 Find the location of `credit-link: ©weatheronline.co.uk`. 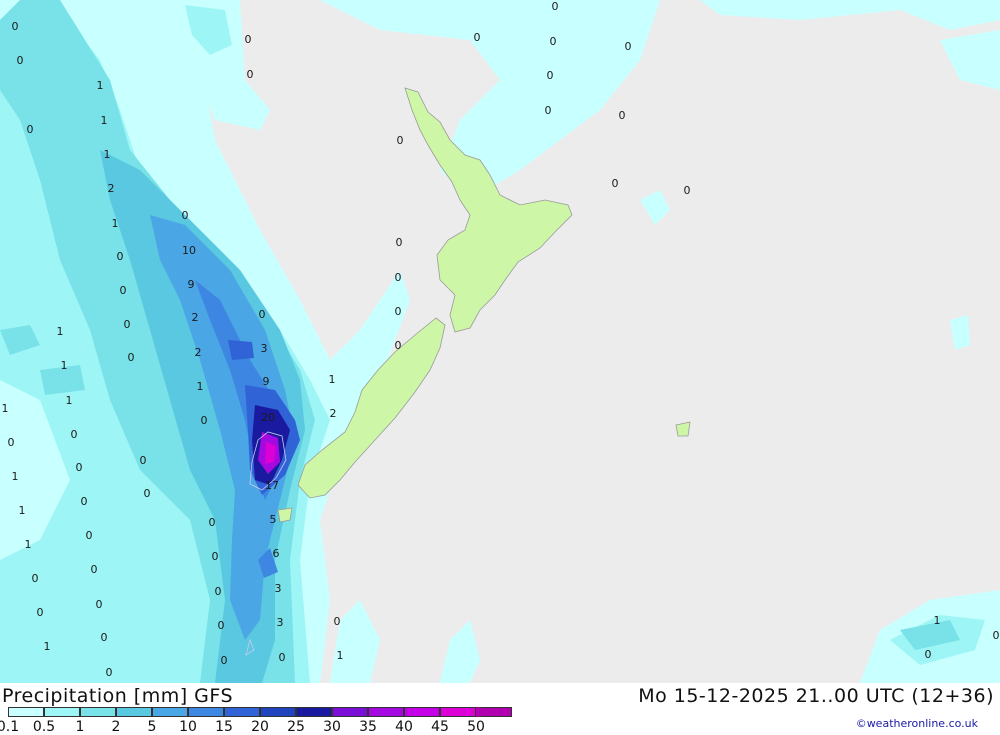

credit-link: ©weatheronline.co.uk is located at coordinates (917, 723).